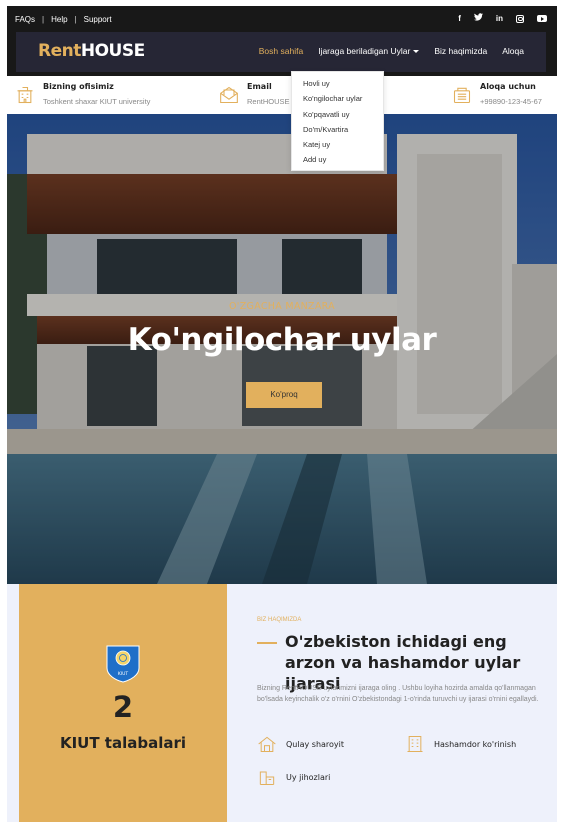 Image resolution: width=569 pixels, height=827 pixels. Describe the element at coordinates (284, 395) in the screenshot. I see `hero-more-button: Ko'proq` at that location.